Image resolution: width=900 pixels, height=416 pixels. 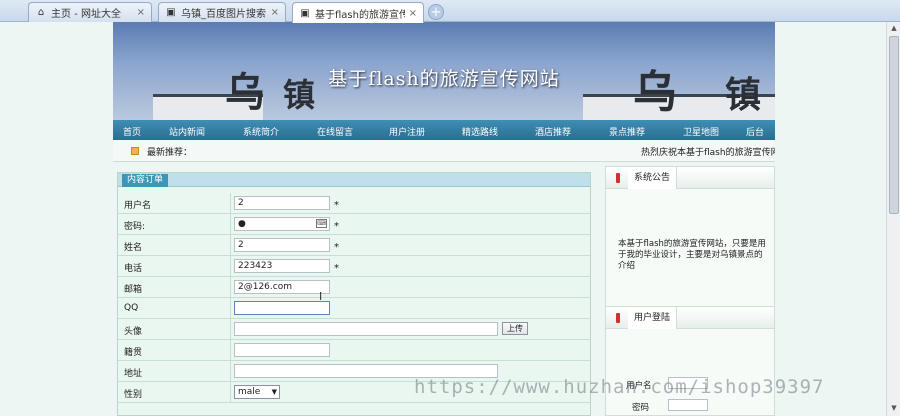 What do you see at coordinates (653, 178) in the screenshot?
I see `notice-title: 系统公告` at bounding box center [653, 178].